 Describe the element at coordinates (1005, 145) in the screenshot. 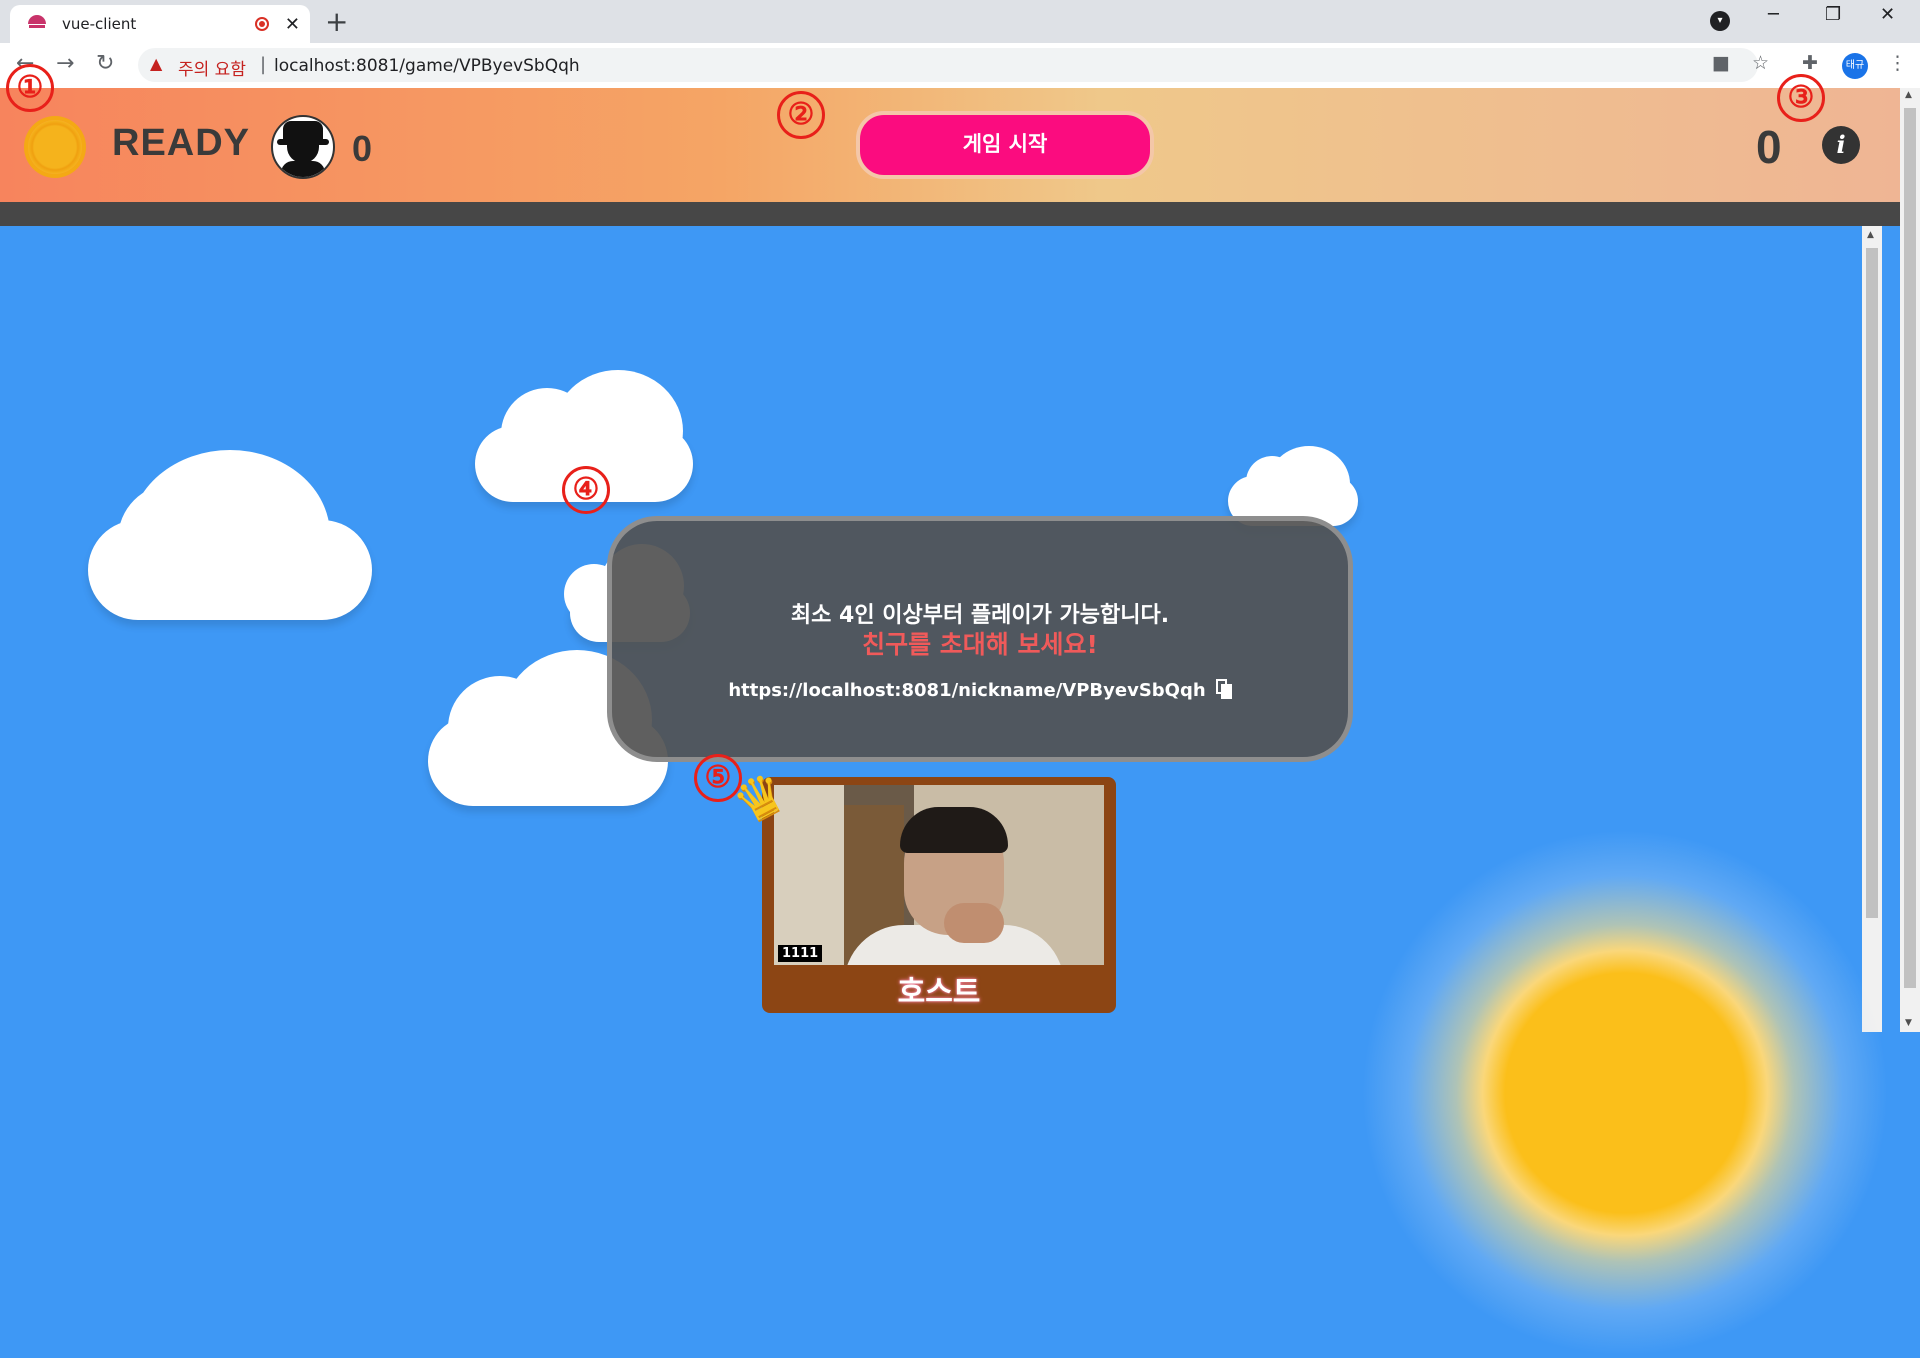

I see `start-game-button: 게임 시작` at that location.